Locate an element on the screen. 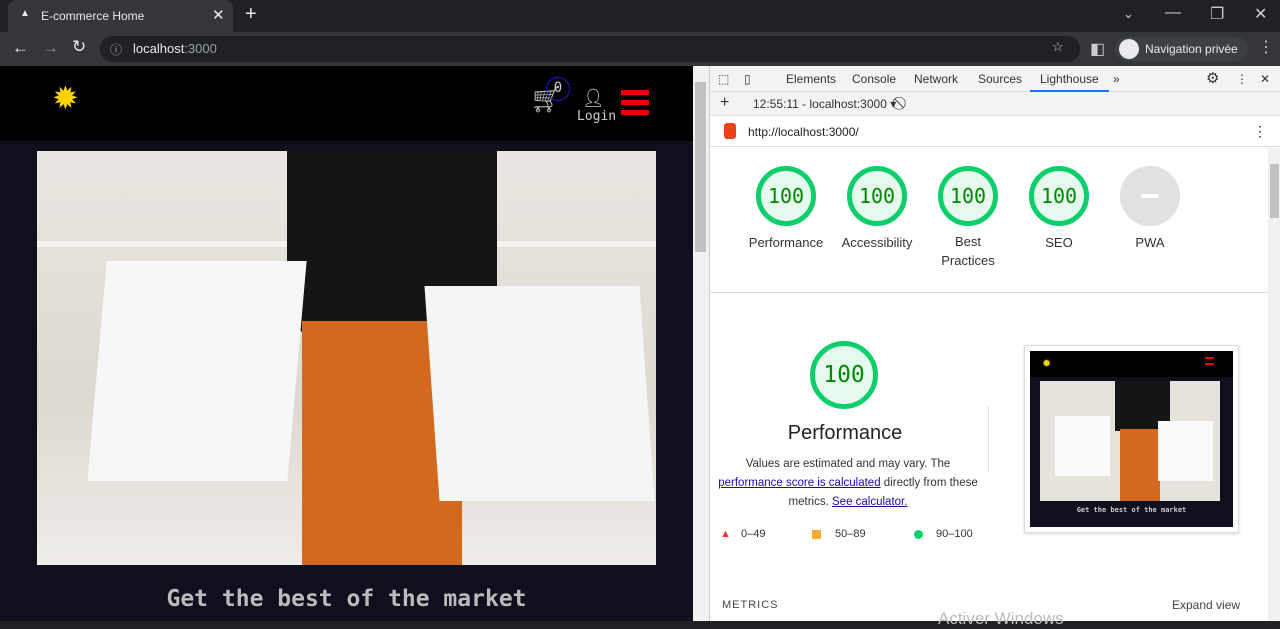  performance-title: Performance is located at coordinates (845, 433).